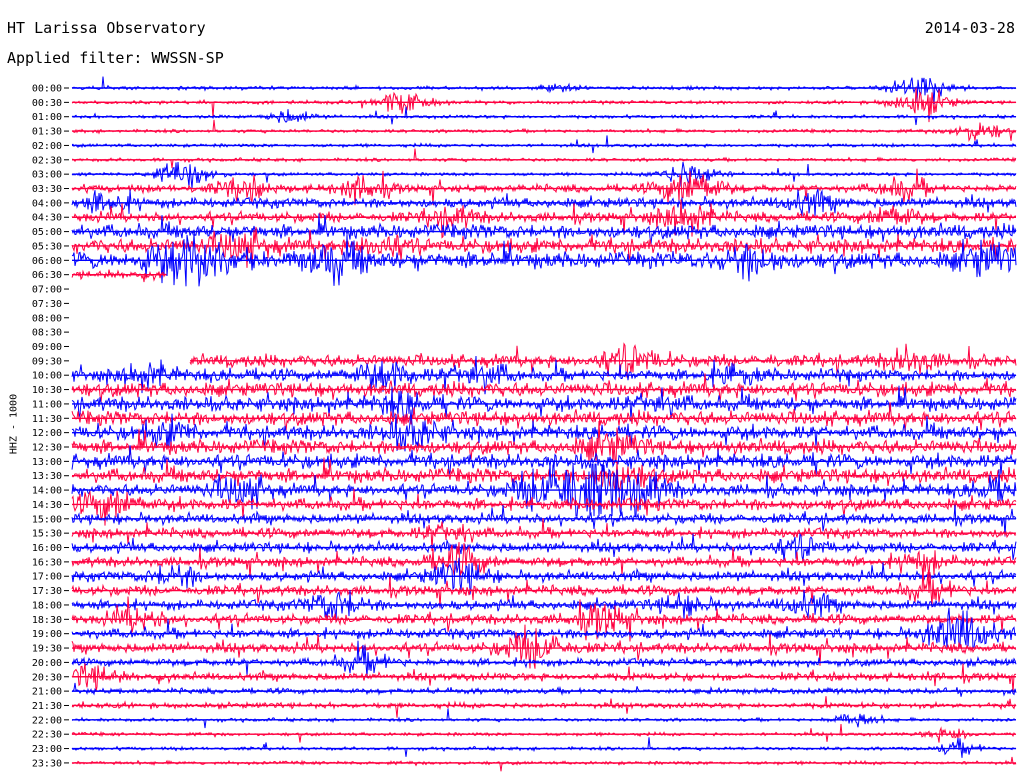 This screenshot has height=780, width=1024. I want to click on row-time-label: 09:30, so click(47, 361).